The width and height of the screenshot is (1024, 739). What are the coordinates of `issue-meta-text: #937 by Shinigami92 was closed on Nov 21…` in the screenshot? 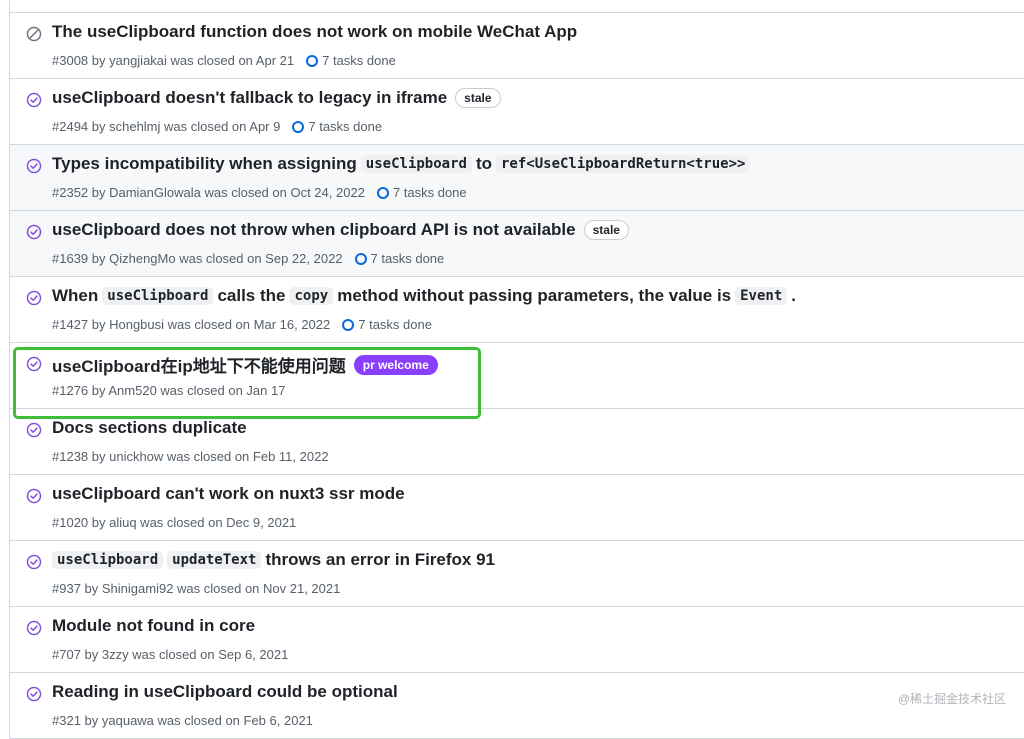 It's located at (196, 588).